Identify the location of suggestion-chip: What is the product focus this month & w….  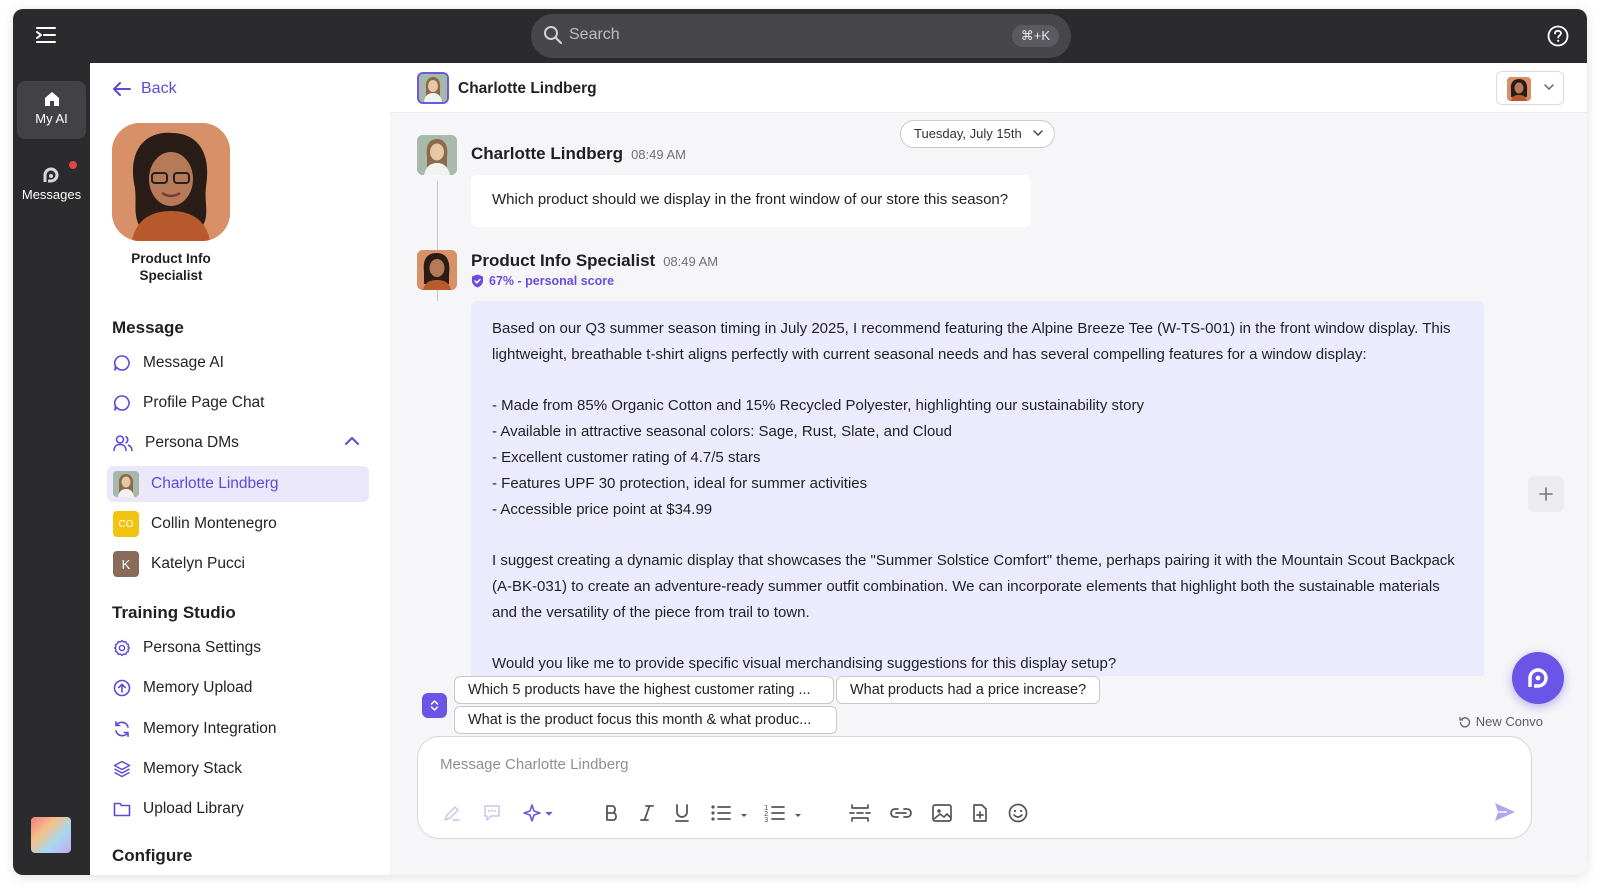
(645, 720).